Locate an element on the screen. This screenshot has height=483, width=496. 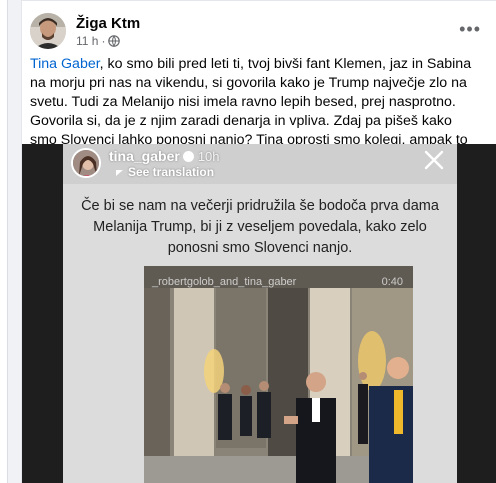
post-meta: 11 h · is located at coordinates (98, 41).